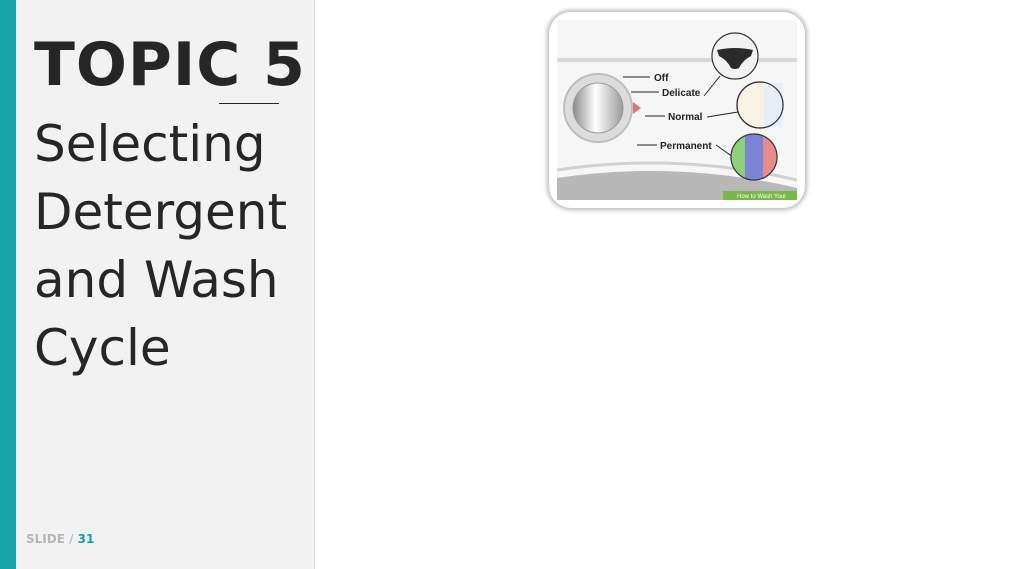 The width and height of the screenshot is (1016, 569). Describe the element at coordinates (86, 539) in the screenshot. I see `slide-number-value: 31` at that location.